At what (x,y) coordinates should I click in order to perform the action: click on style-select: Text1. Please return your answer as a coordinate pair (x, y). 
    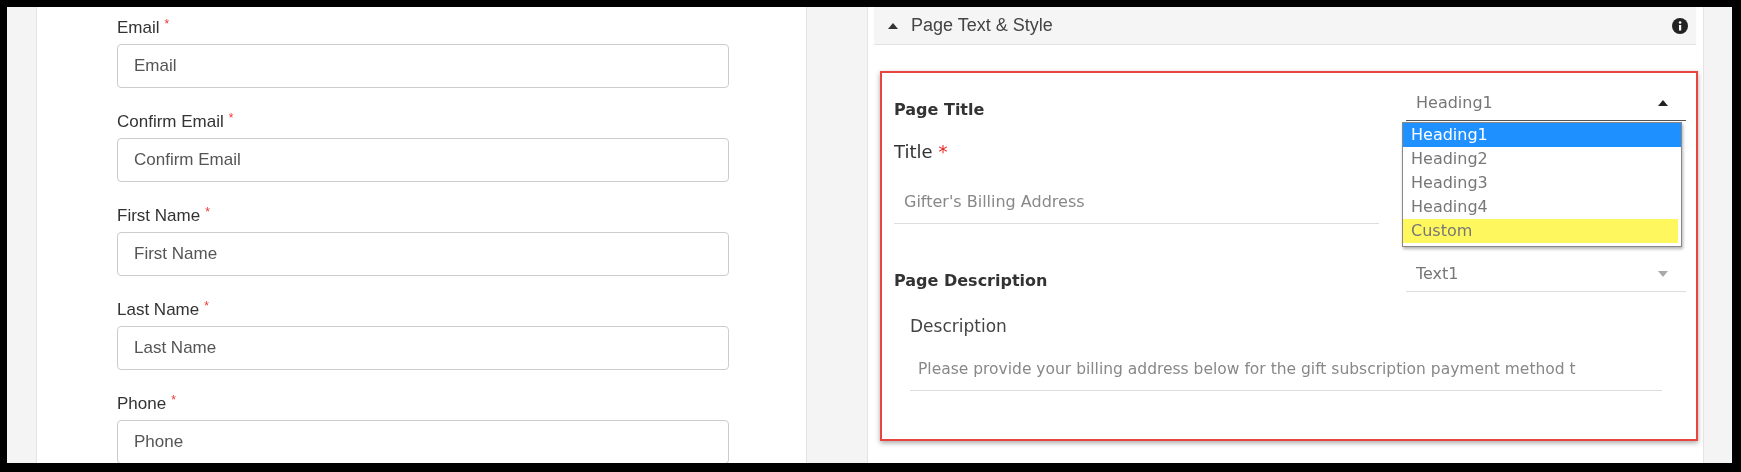
    Looking at the image, I should click on (1546, 274).